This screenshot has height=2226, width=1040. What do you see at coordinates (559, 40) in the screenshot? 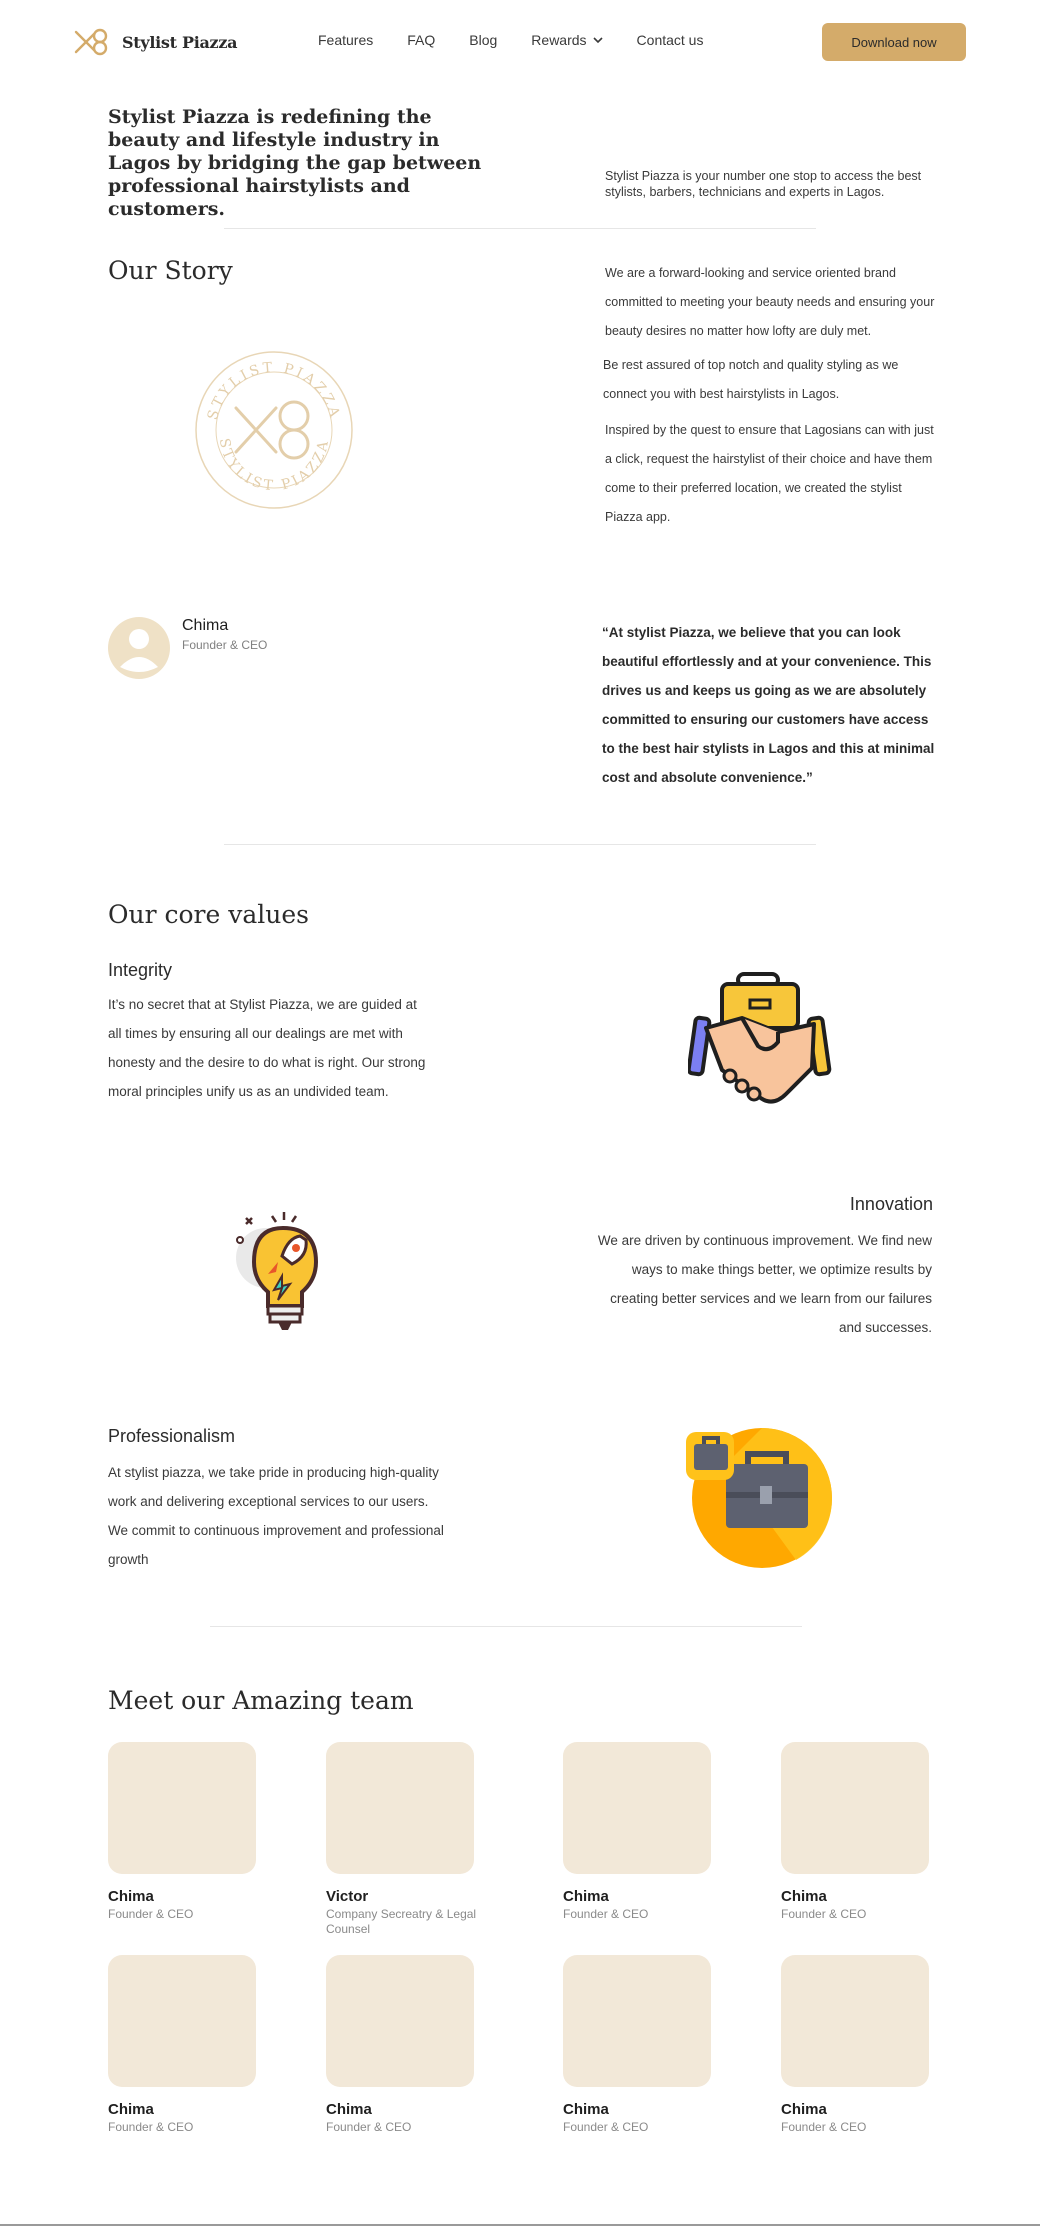
I see `nav-item-rewards-label: Rewards` at bounding box center [559, 40].